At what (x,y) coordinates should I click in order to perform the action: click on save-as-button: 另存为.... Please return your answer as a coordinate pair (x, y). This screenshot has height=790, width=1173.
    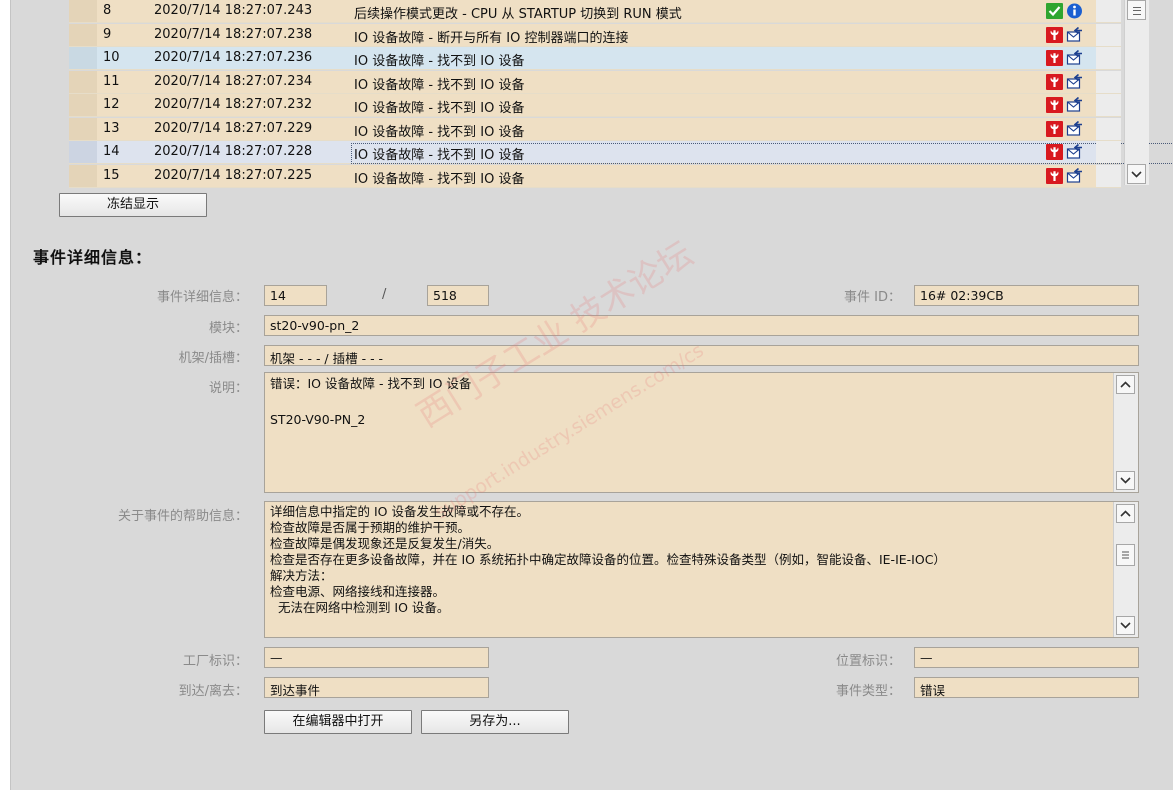
    Looking at the image, I should click on (495, 722).